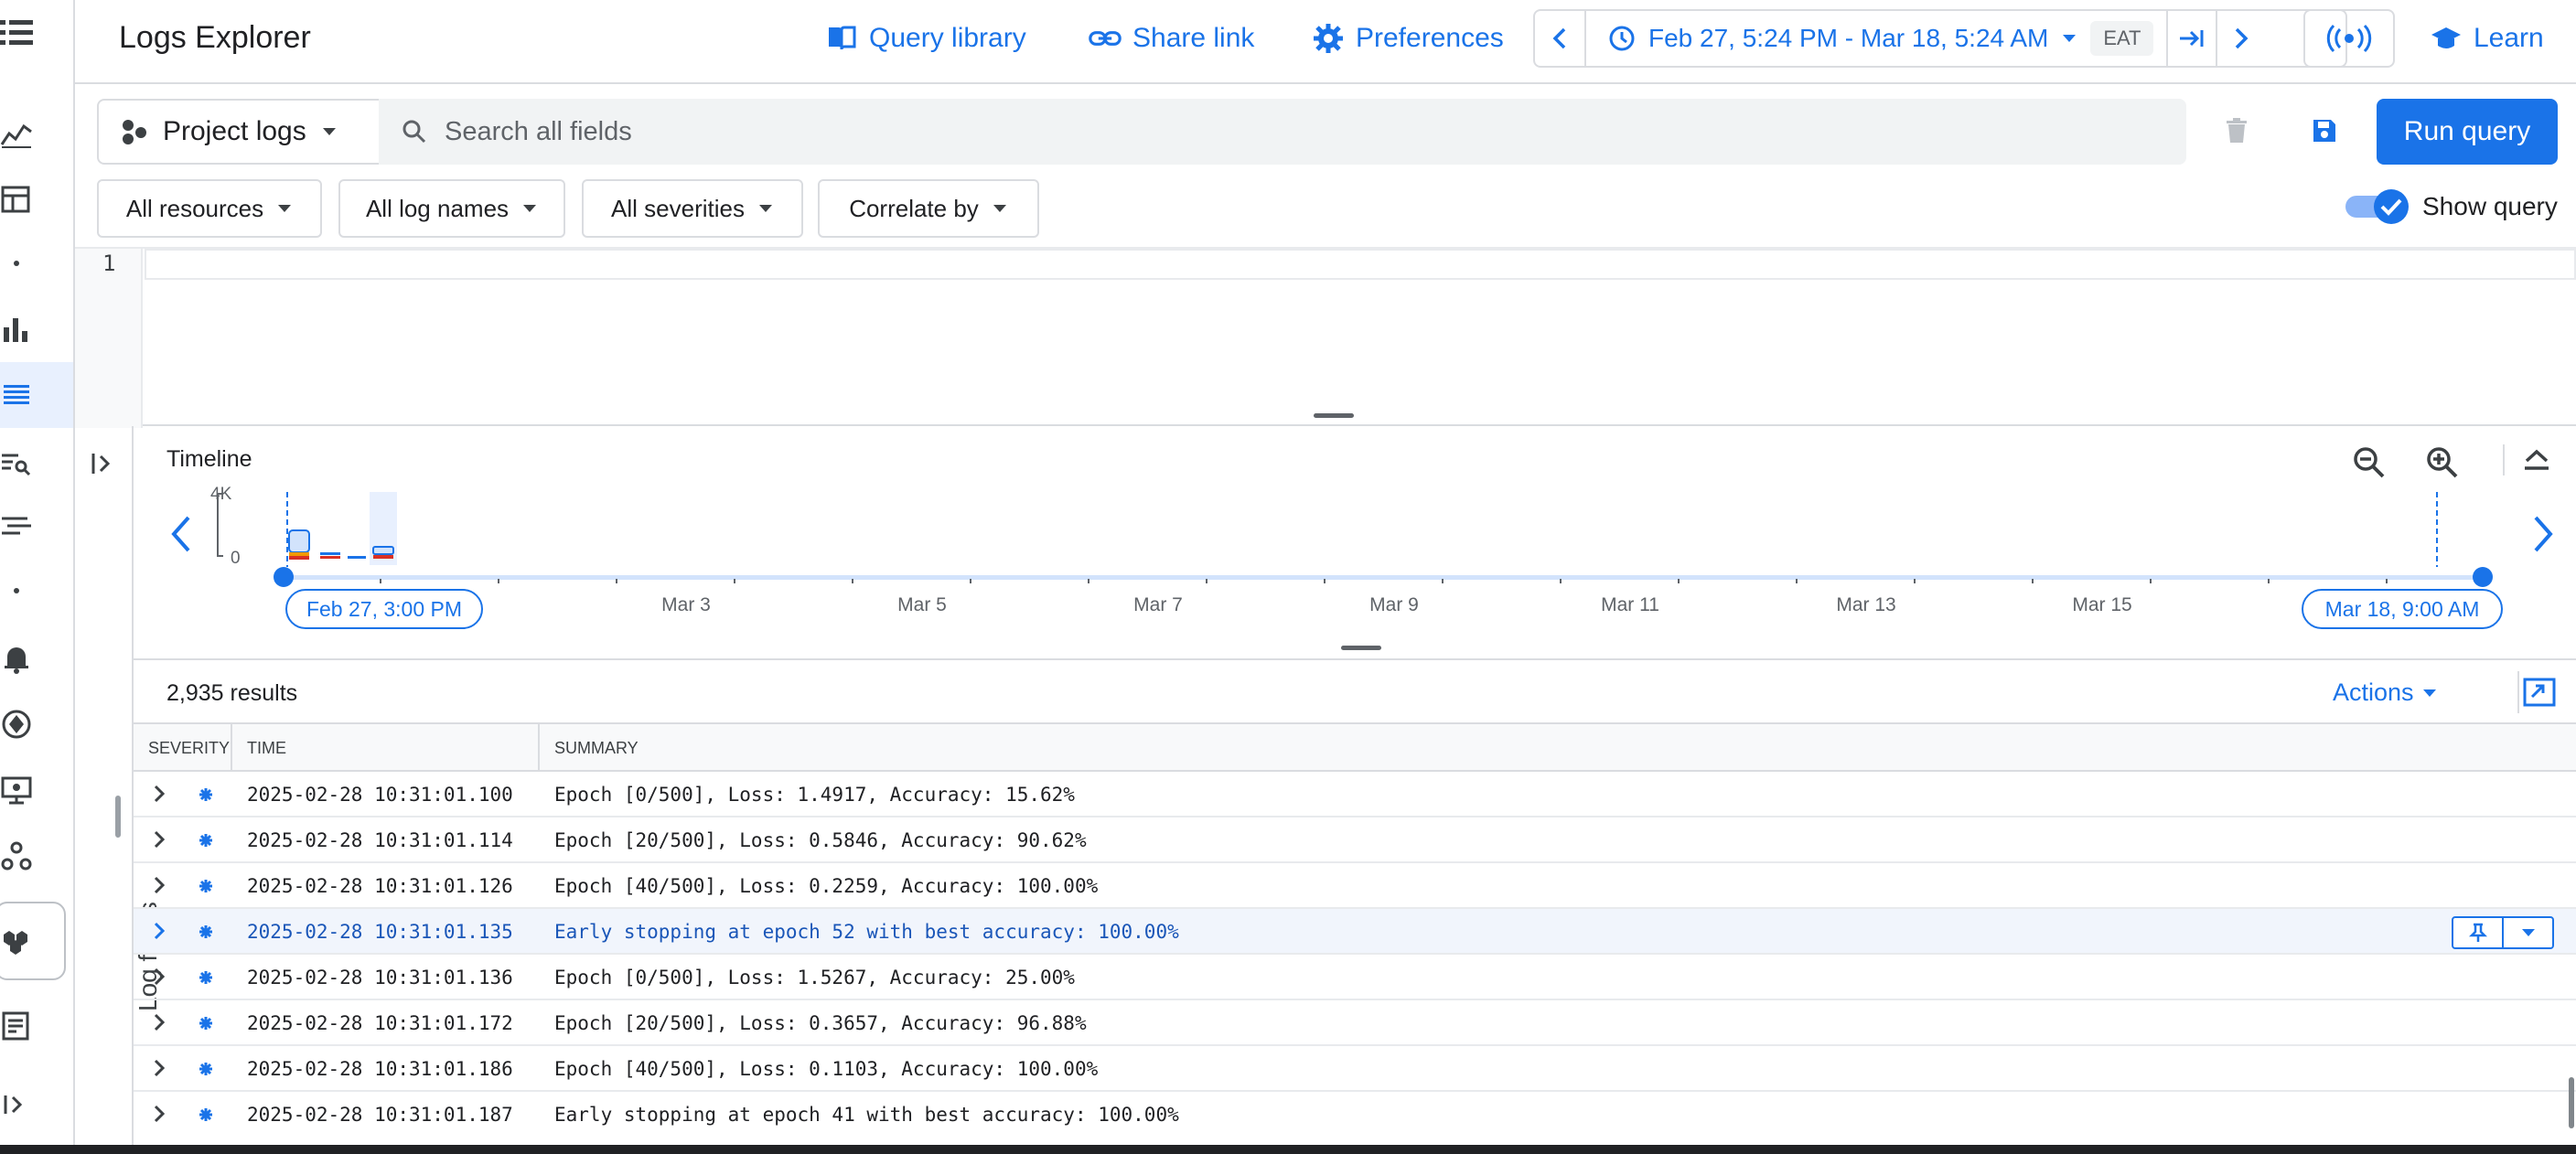  What do you see at coordinates (678, 208) in the screenshot?
I see `severities-filter-label: All severities` at bounding box center [678, 208].